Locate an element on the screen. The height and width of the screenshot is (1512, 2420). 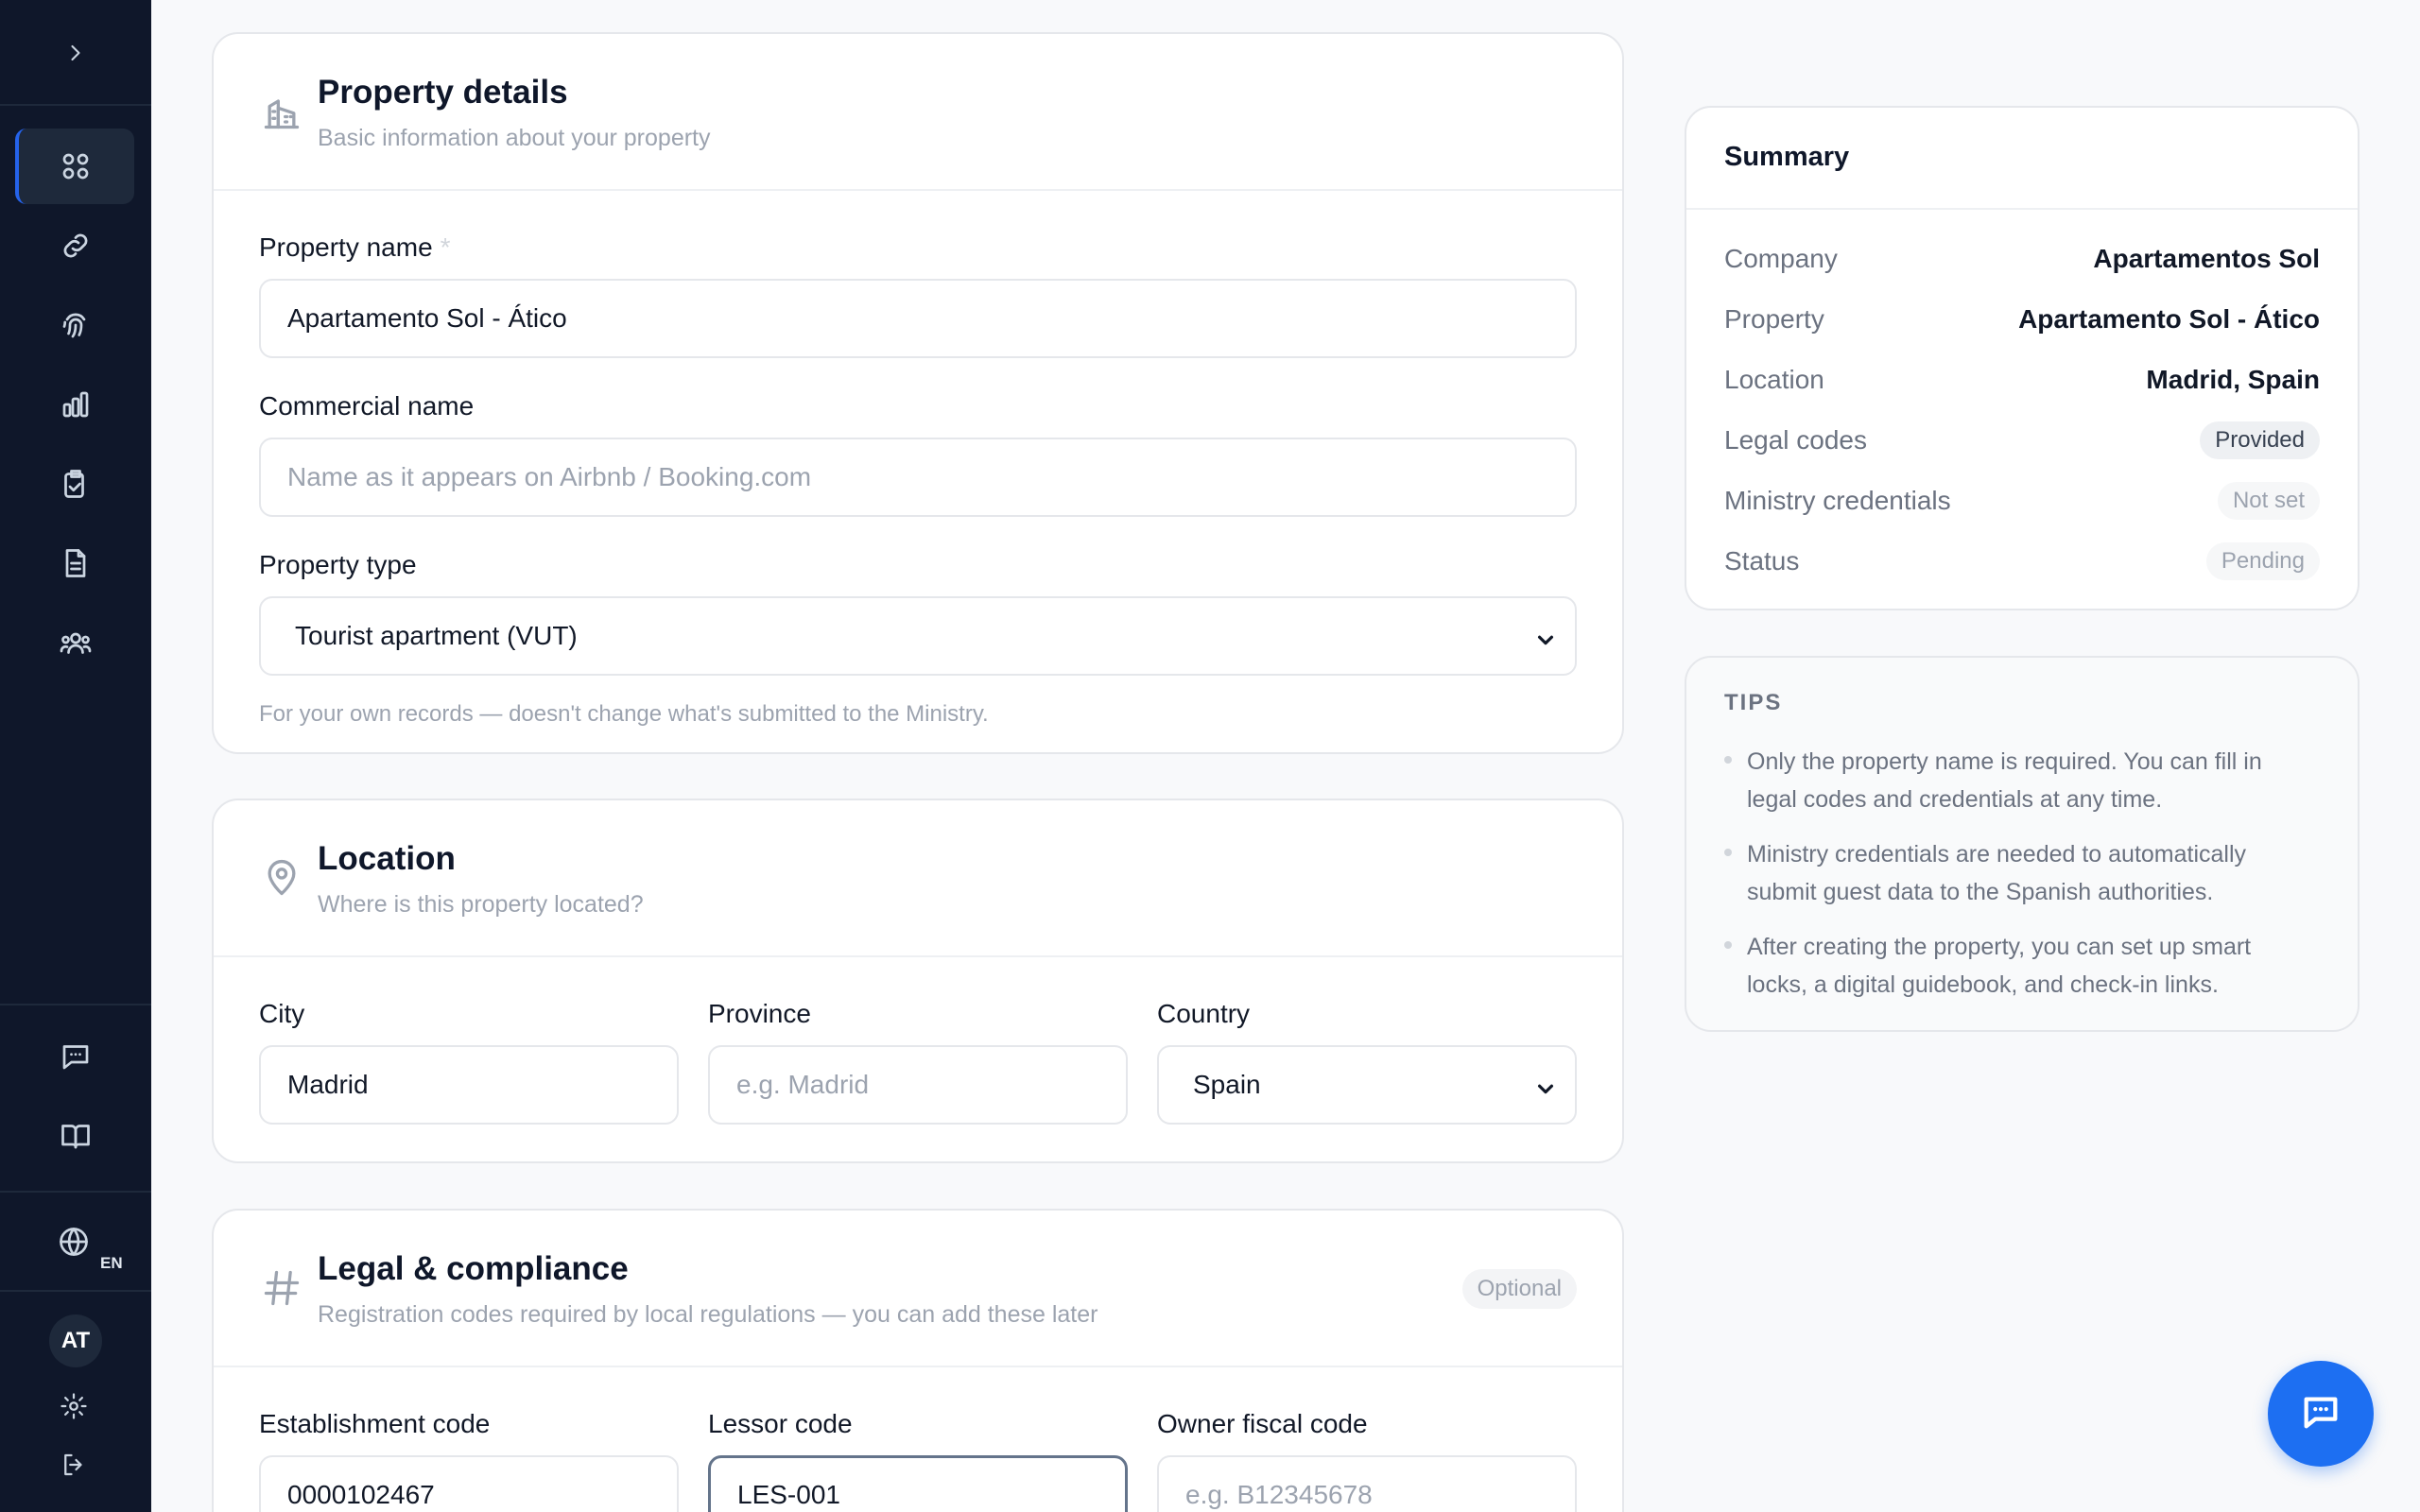
chat-support-button is located at coordinates (2321, 1414).